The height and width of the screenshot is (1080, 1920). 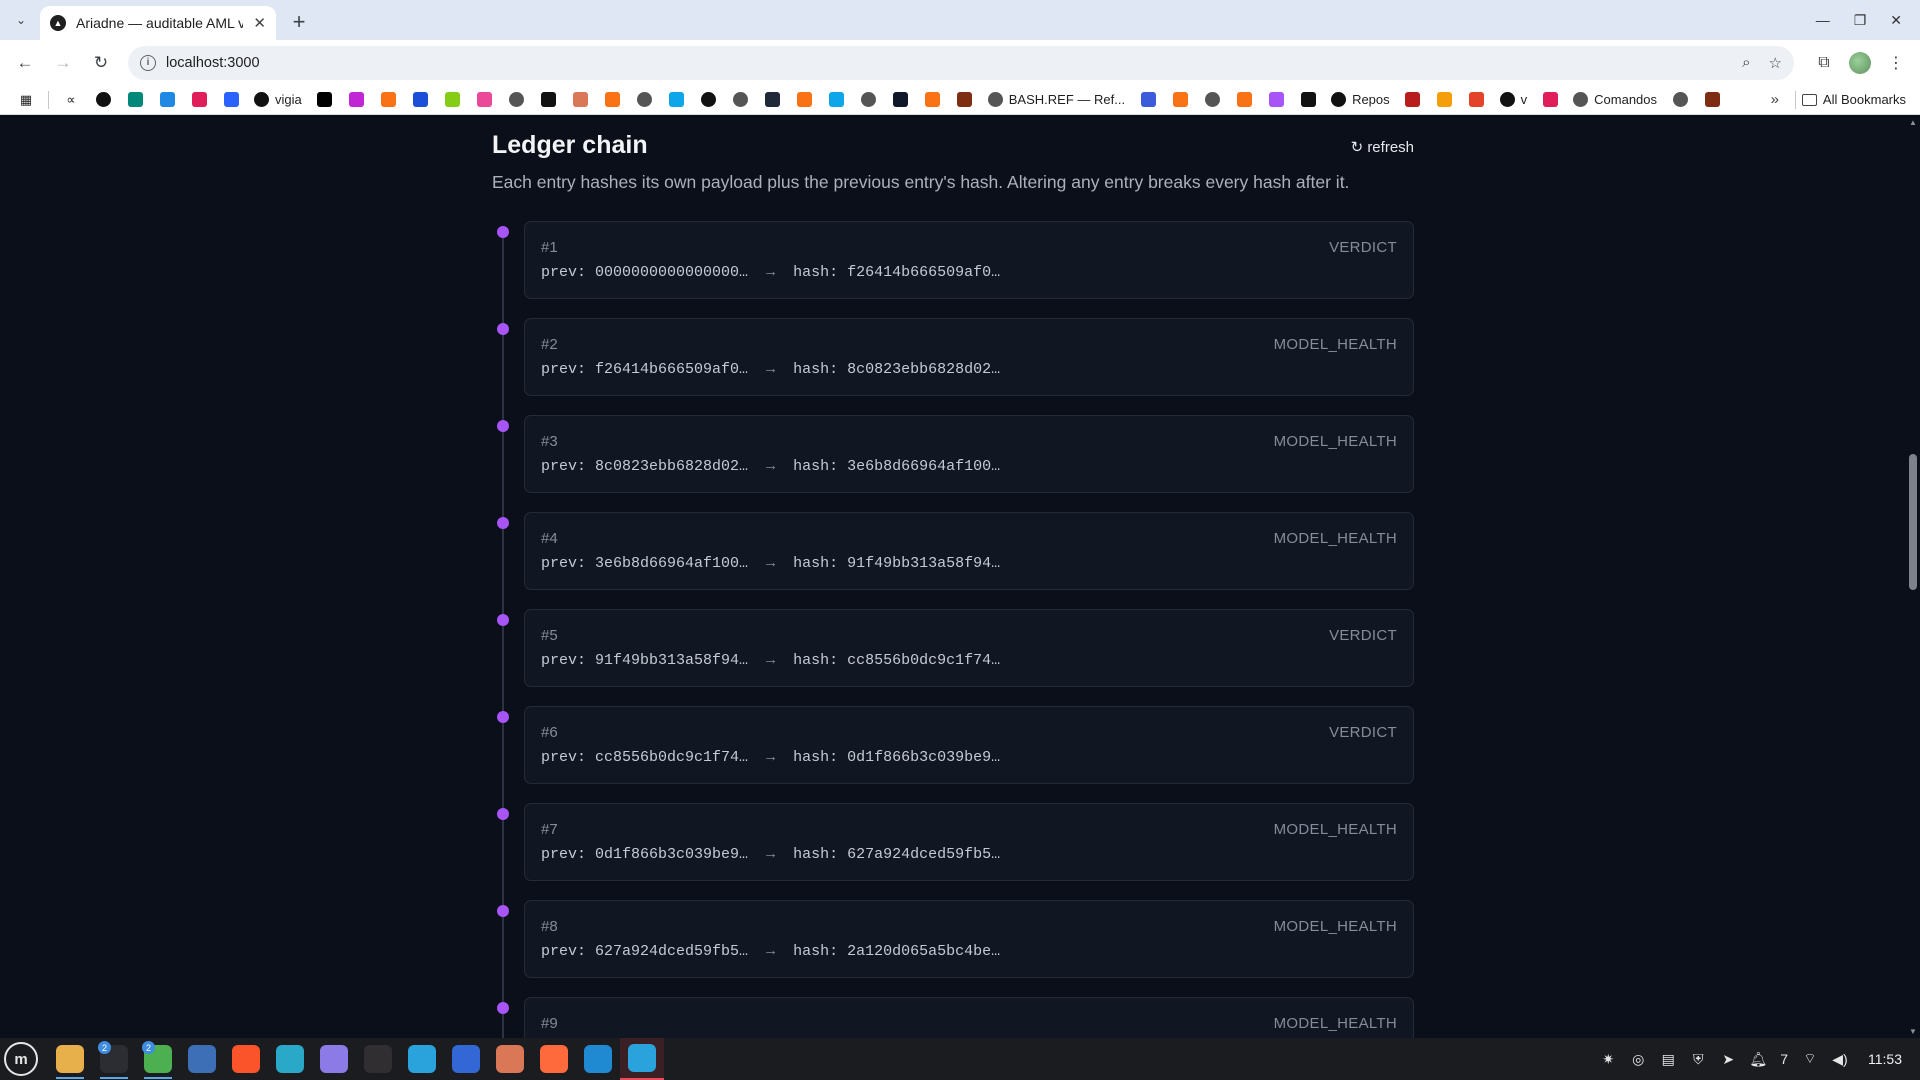 I want to click on close-window-icon: ✕, so click(x=1896, y=20).